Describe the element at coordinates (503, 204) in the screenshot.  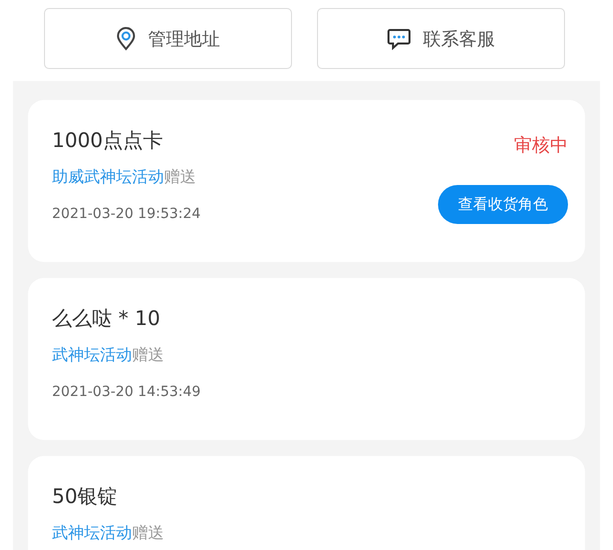
I see `view-role-button: 查看收货角色` at that location.